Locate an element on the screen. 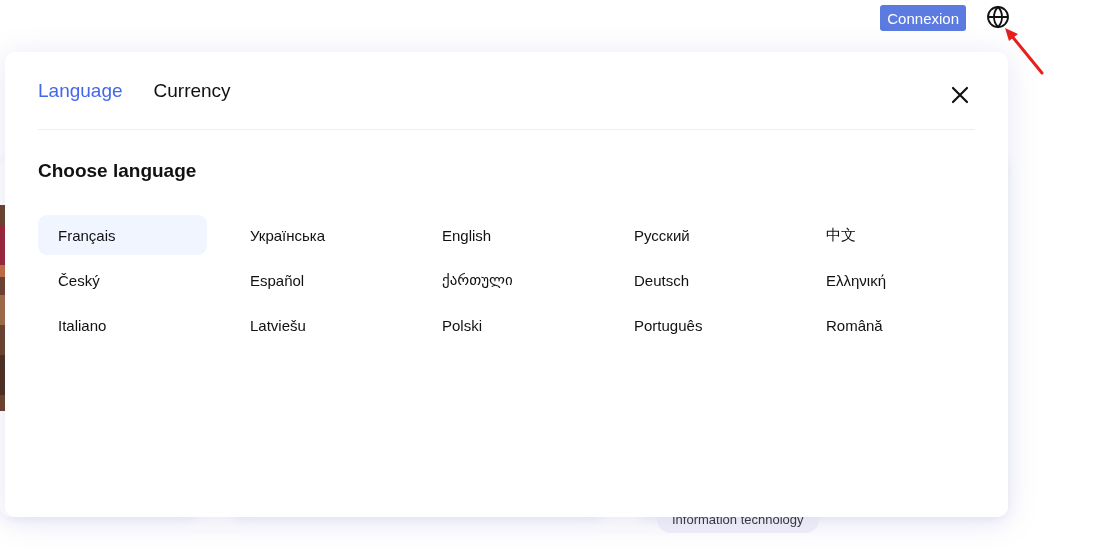 The height and width of the screenshot is (557, 1101). language-option: Polski is located at coordinates (506, 325).